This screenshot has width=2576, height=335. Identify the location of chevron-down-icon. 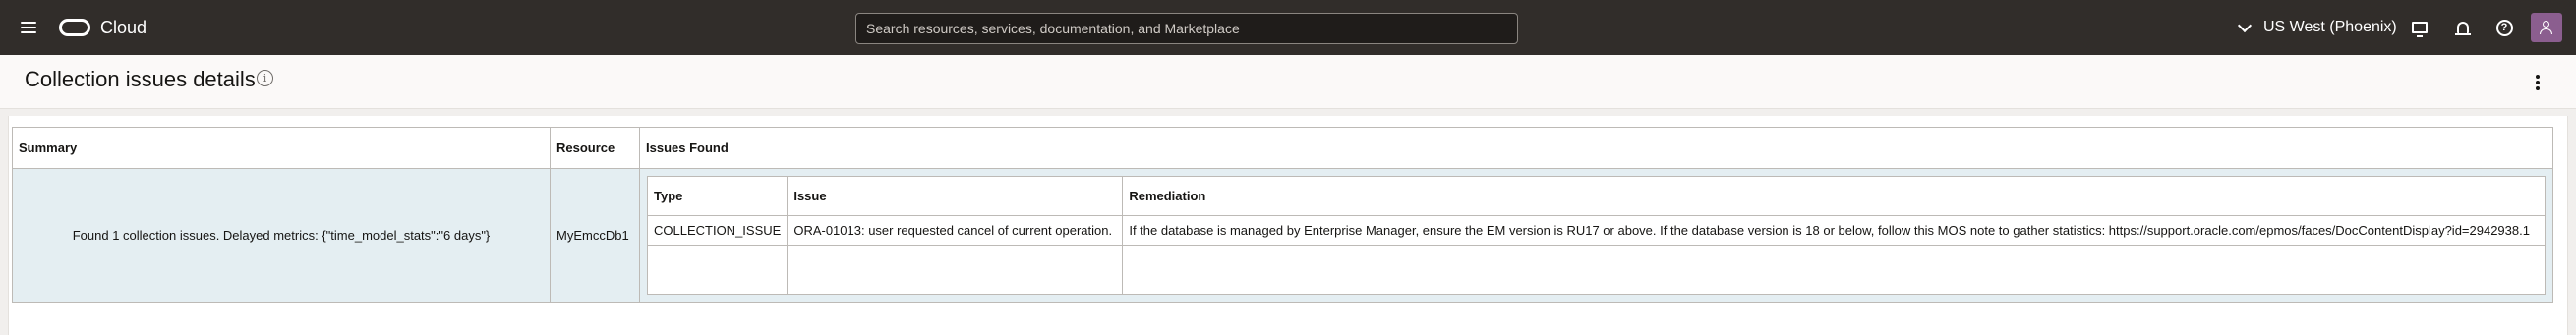
(2245, 25).